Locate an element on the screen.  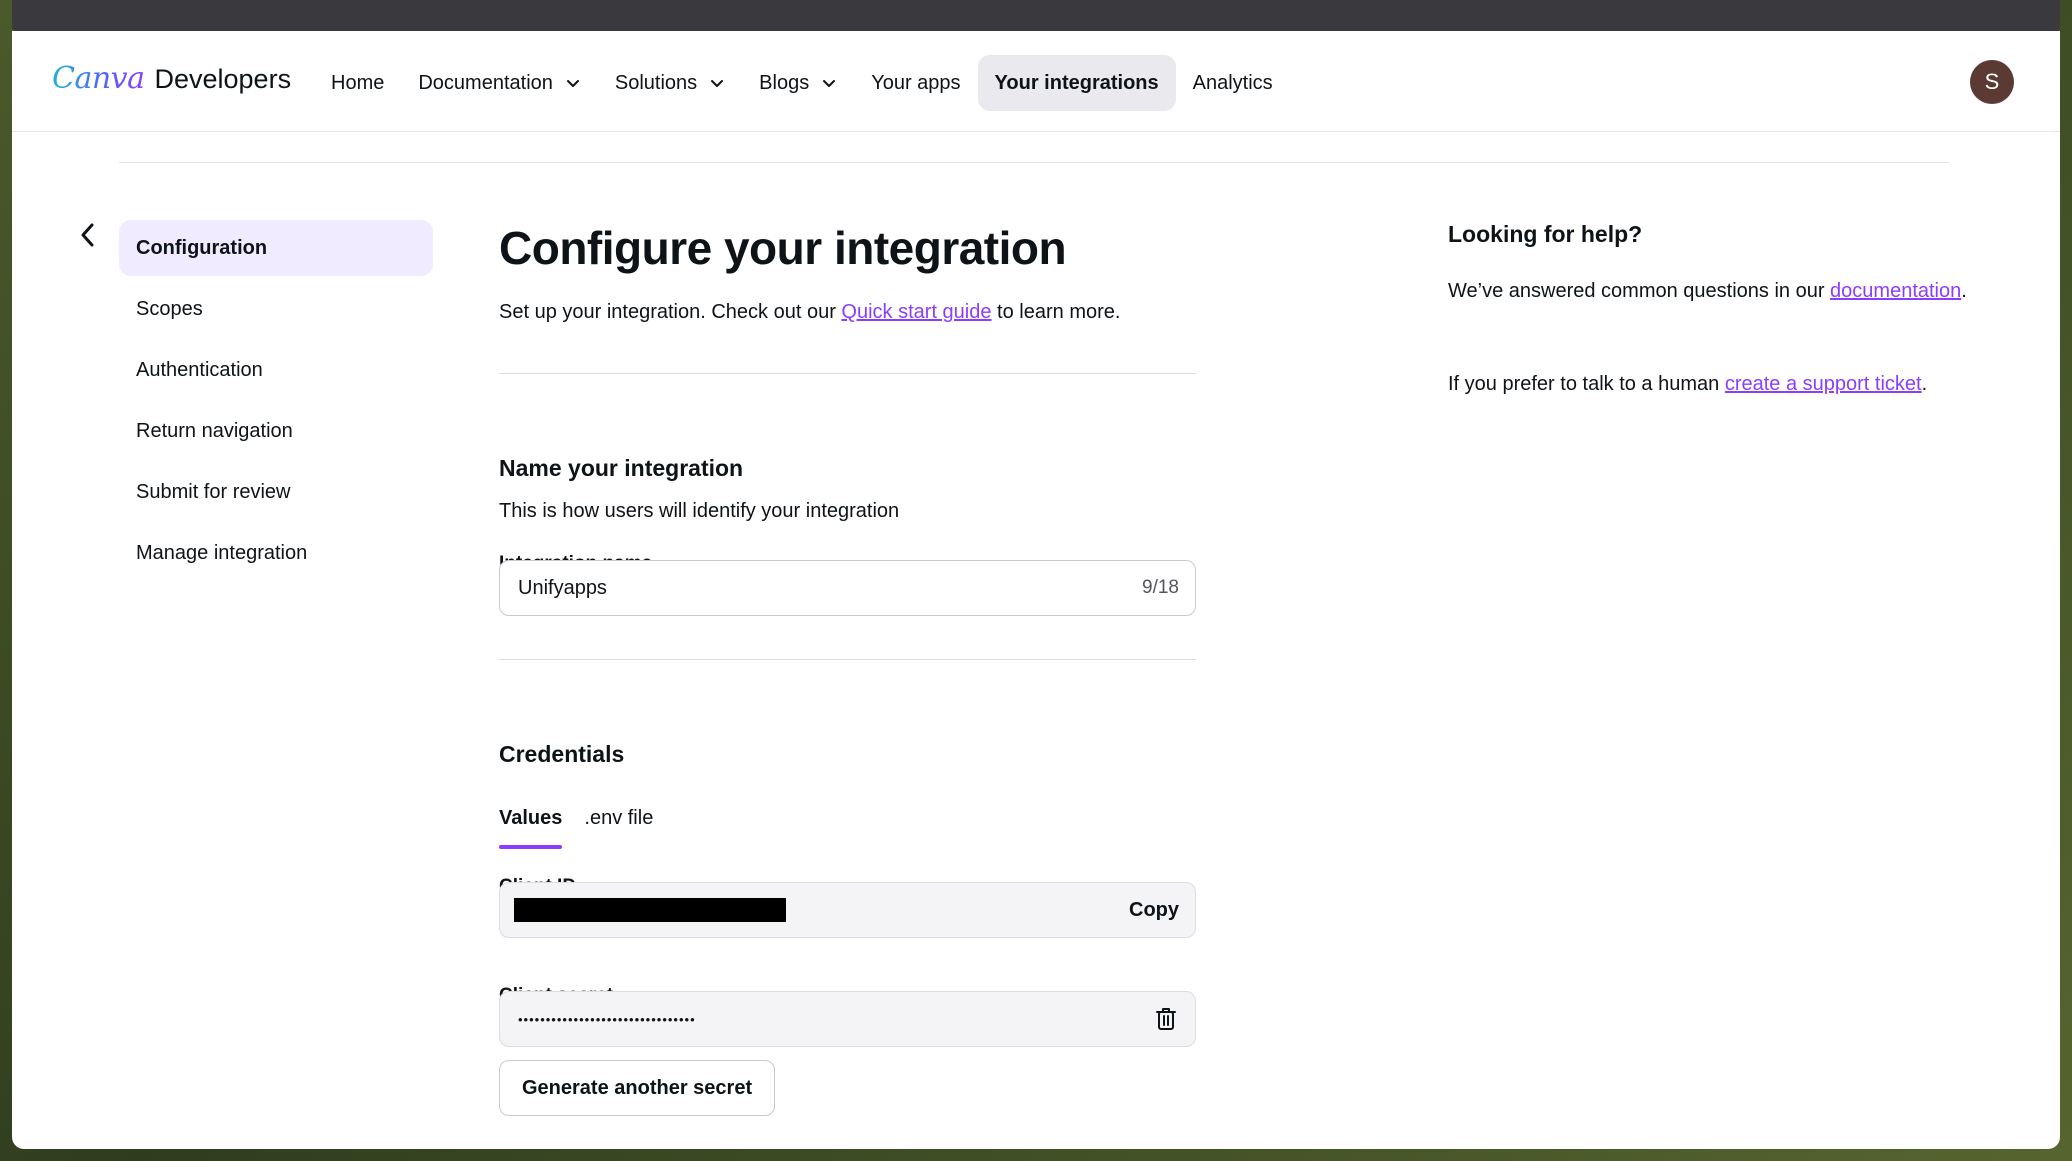
name-section-heading: Name your integration is located at coordinates (621, 468).